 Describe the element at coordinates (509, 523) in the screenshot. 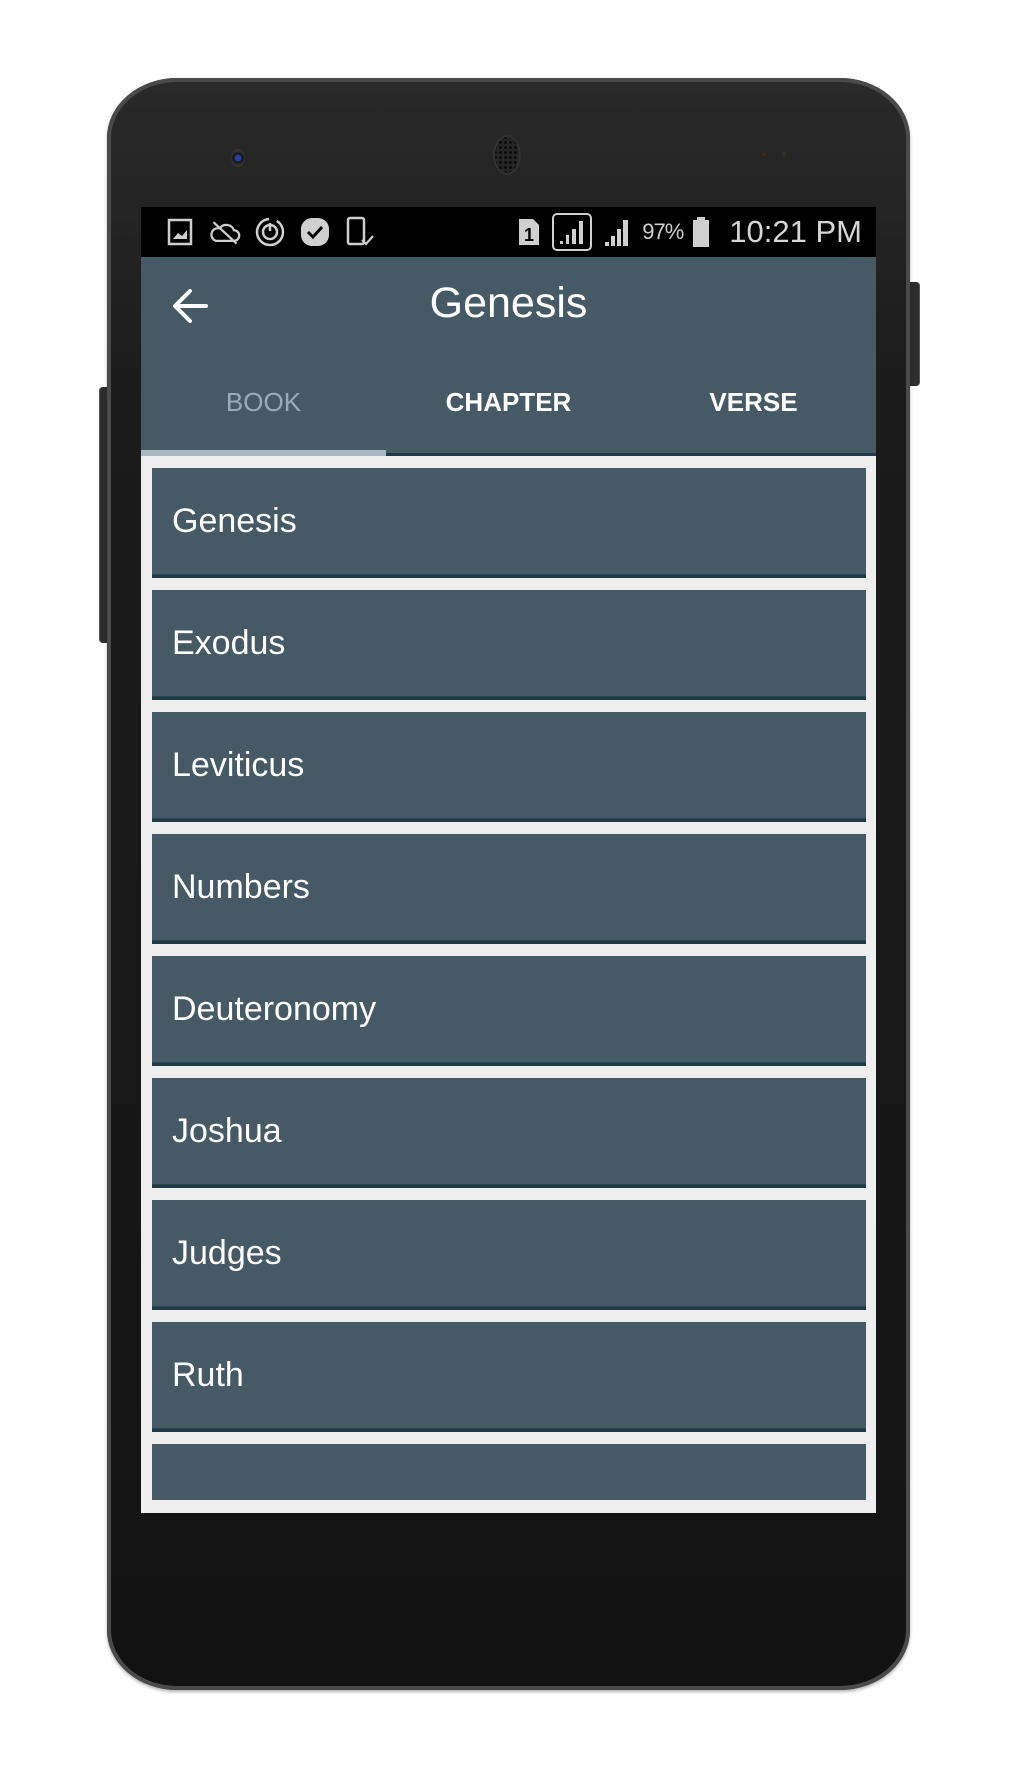

I see `book-item-genesis: Genesis` at that location.